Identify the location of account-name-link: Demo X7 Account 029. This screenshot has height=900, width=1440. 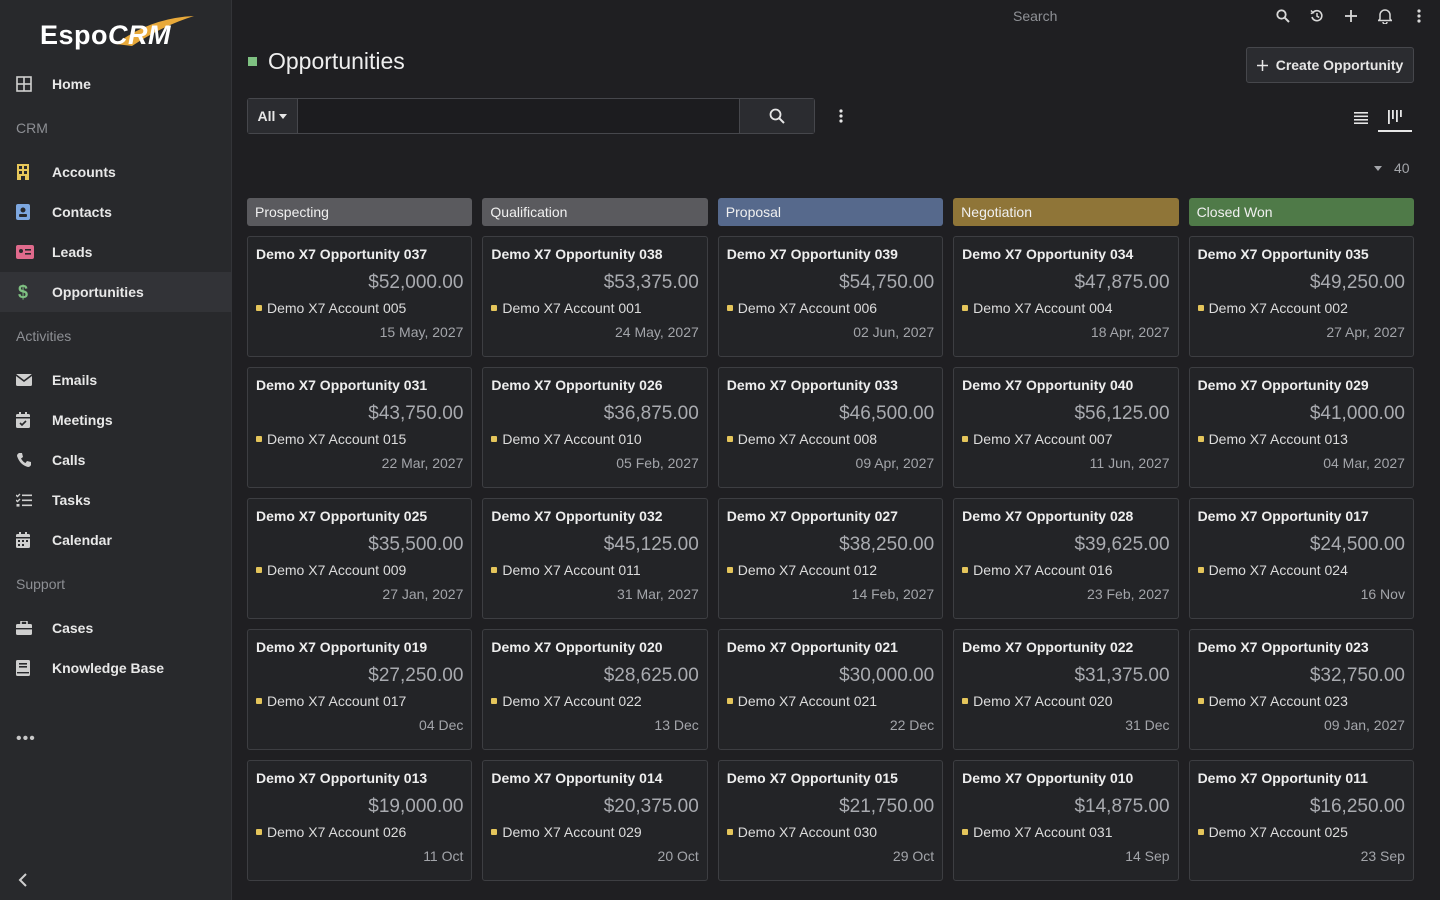
(571, 832).